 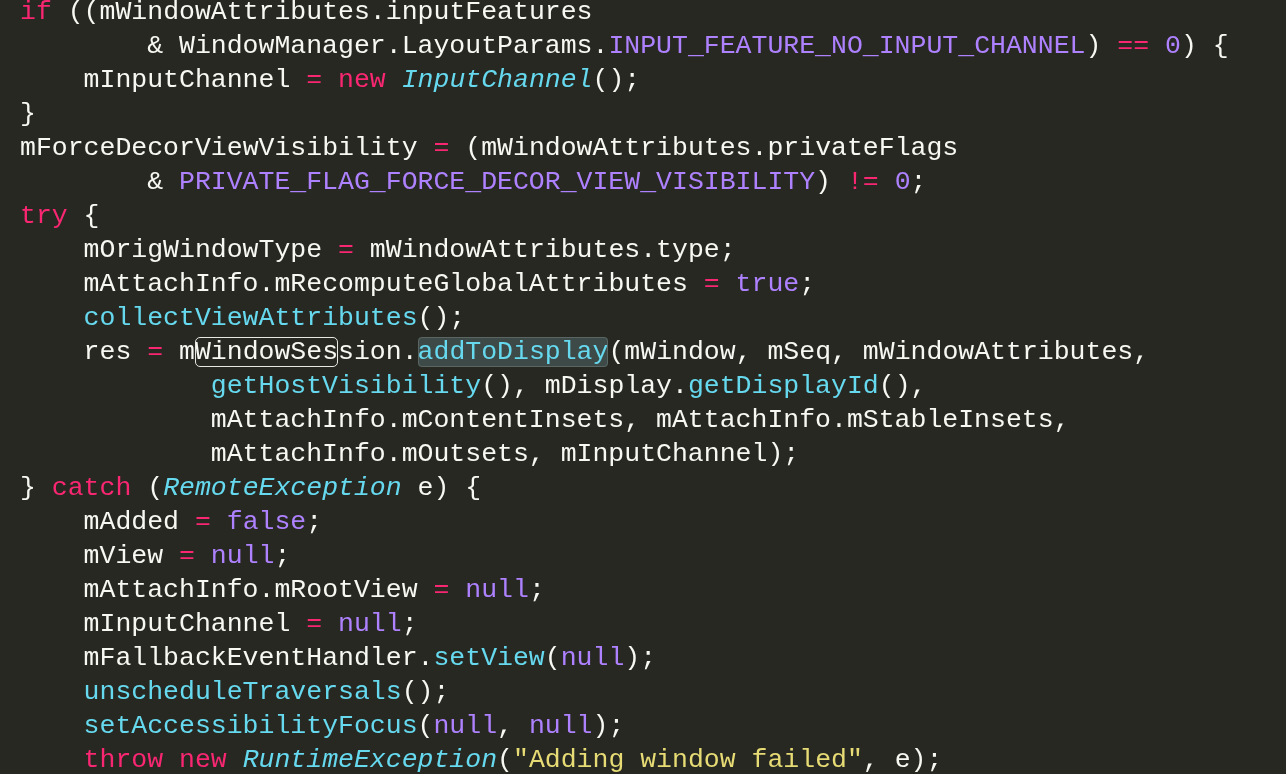 What do you see at coordinates (489, 148) in the screenshot?
I see `code-line: mForceDecorViewVisibility = (mWindowAttributes.privateFlags` at bounding box center [489, 148].